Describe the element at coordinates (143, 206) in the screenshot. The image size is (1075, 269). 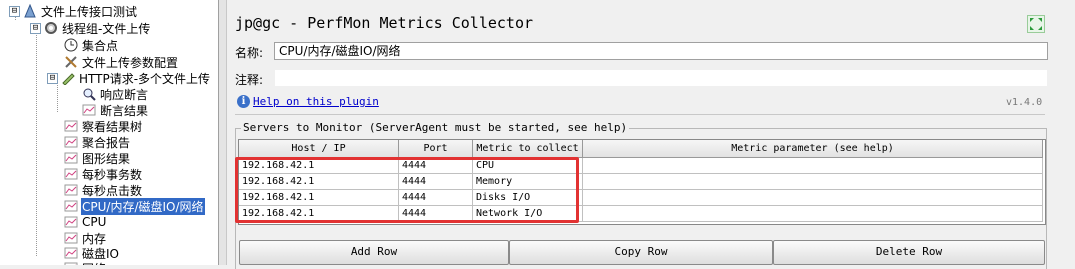
I see `tree-item-label: CPU/内存/磁盘IO/网络` at that location.